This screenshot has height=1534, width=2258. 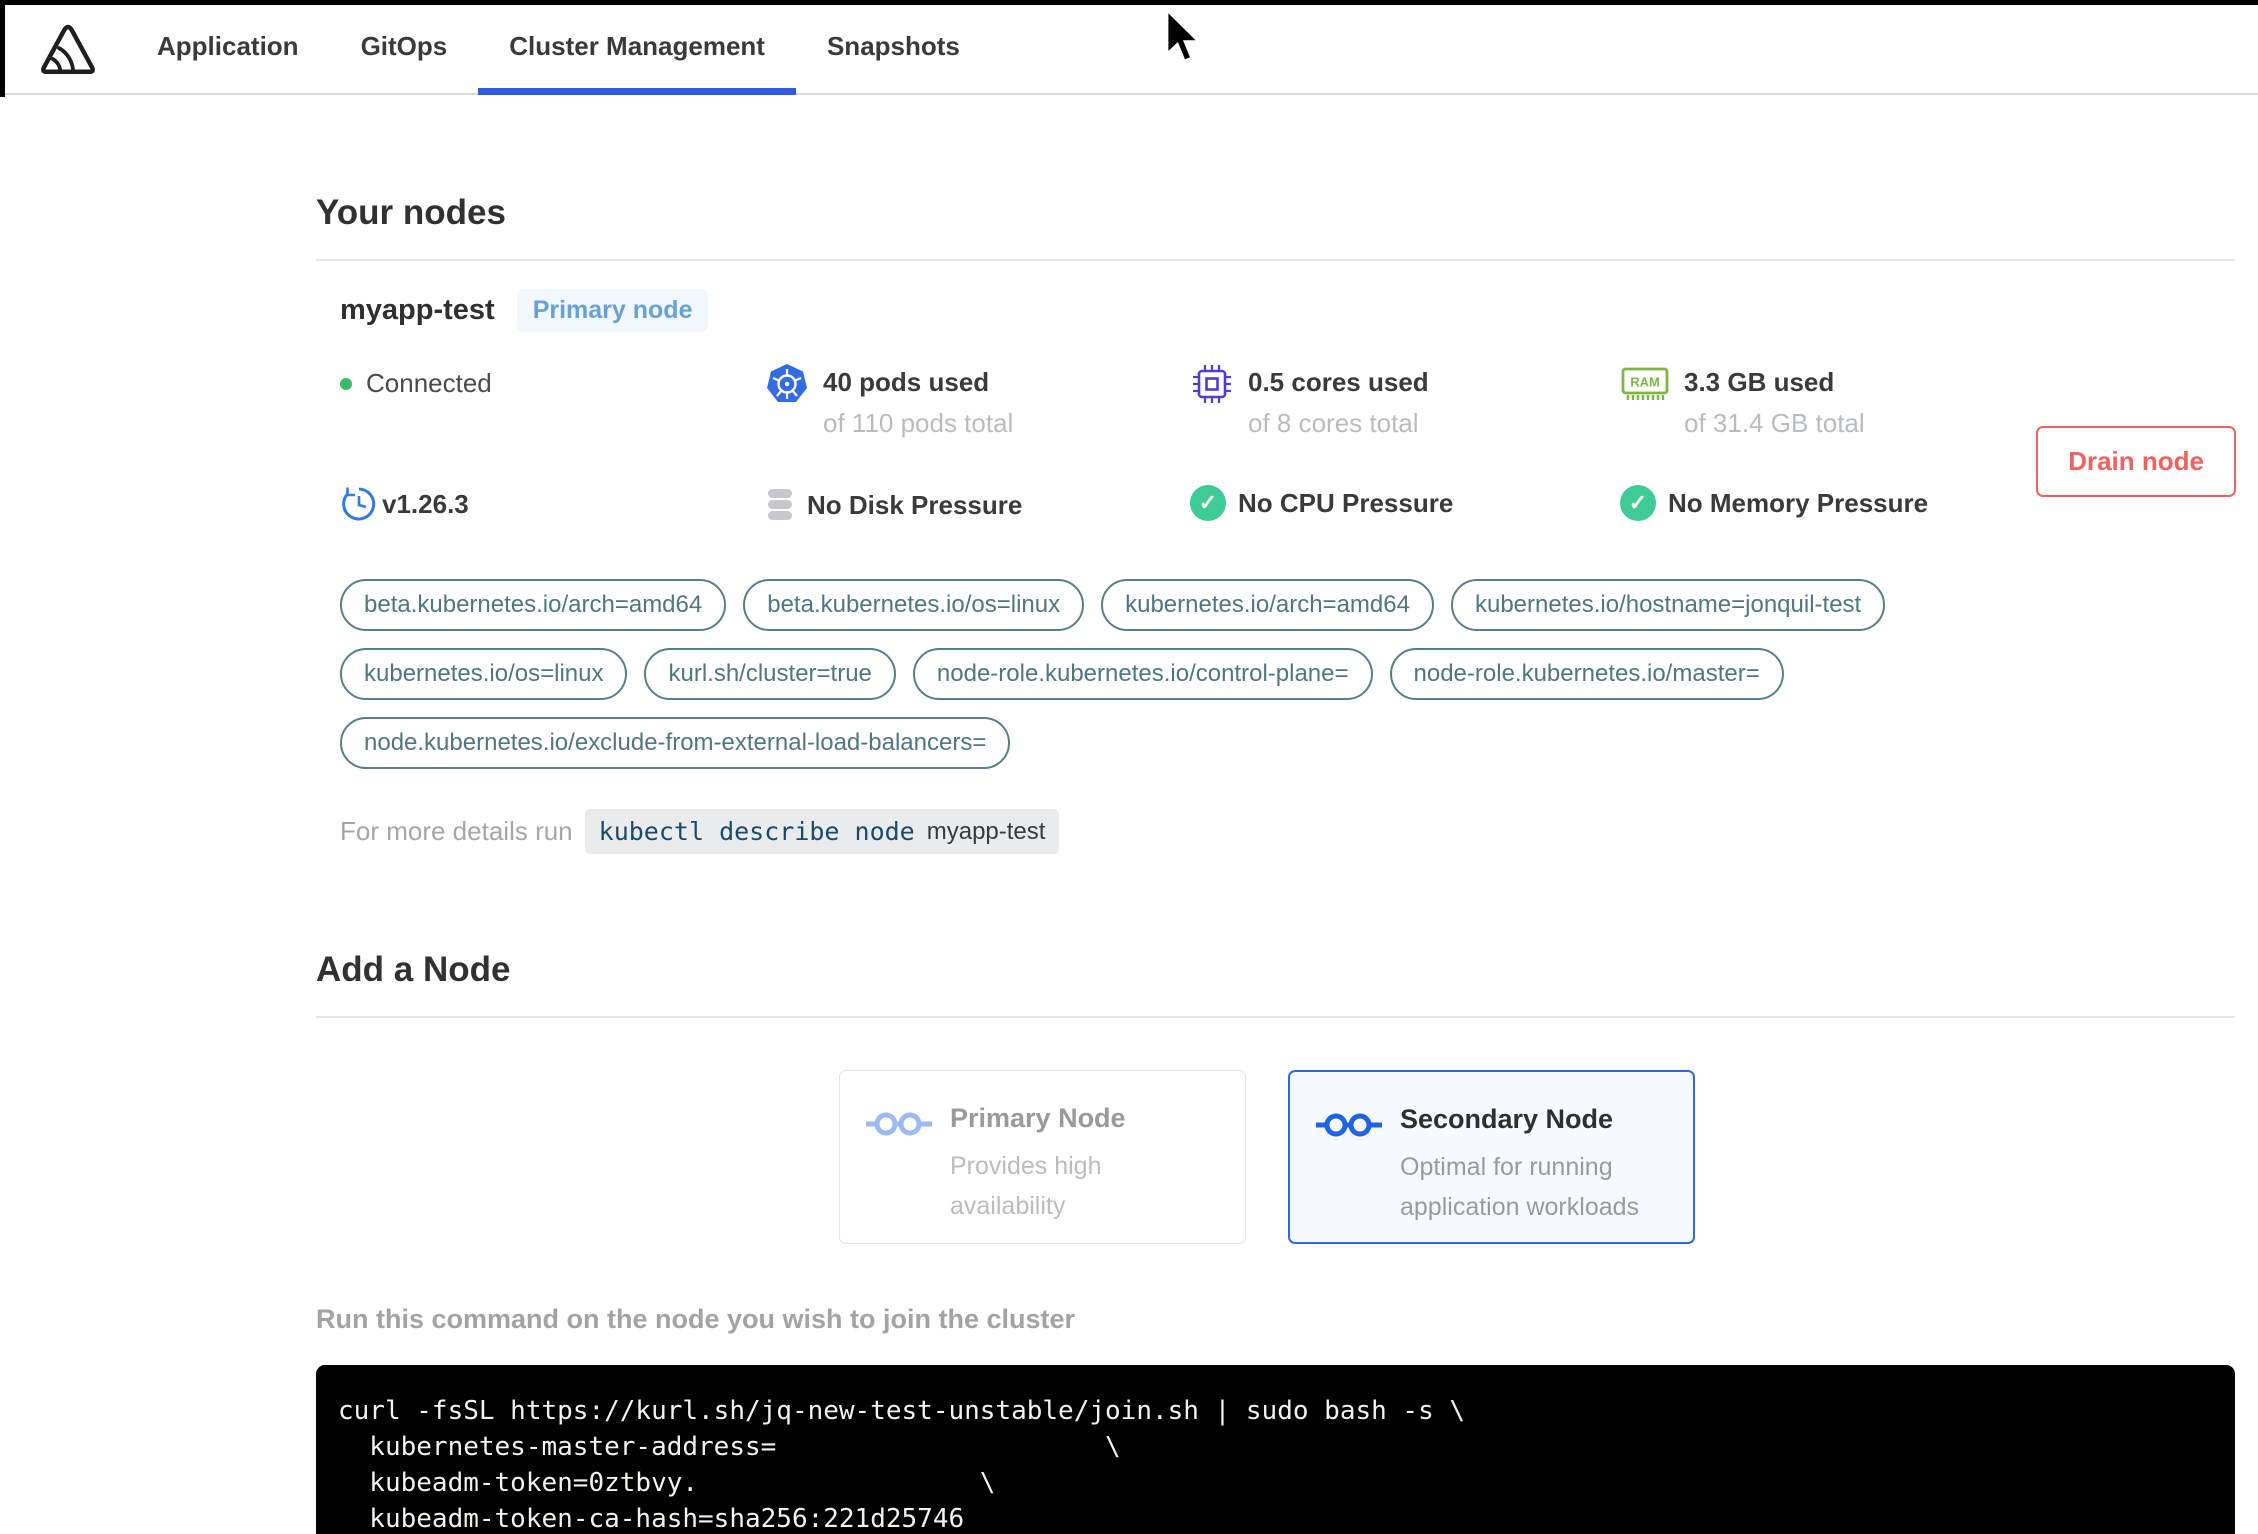 I want to click on node-name: myapp-test, so click(x=417, y=310).